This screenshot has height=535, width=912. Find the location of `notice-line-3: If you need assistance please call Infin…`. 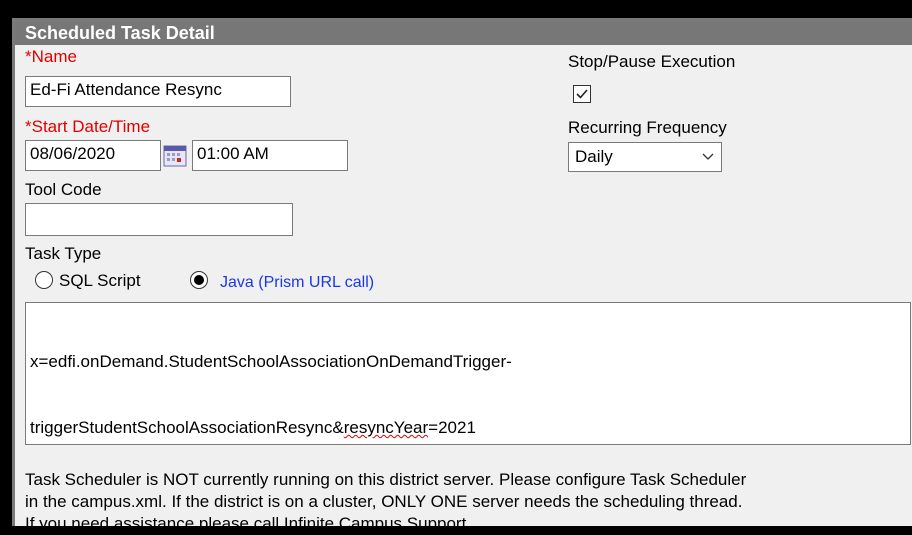

notice-line-3: If you need assistance please call Infin… is located at coordinates (248, 523).